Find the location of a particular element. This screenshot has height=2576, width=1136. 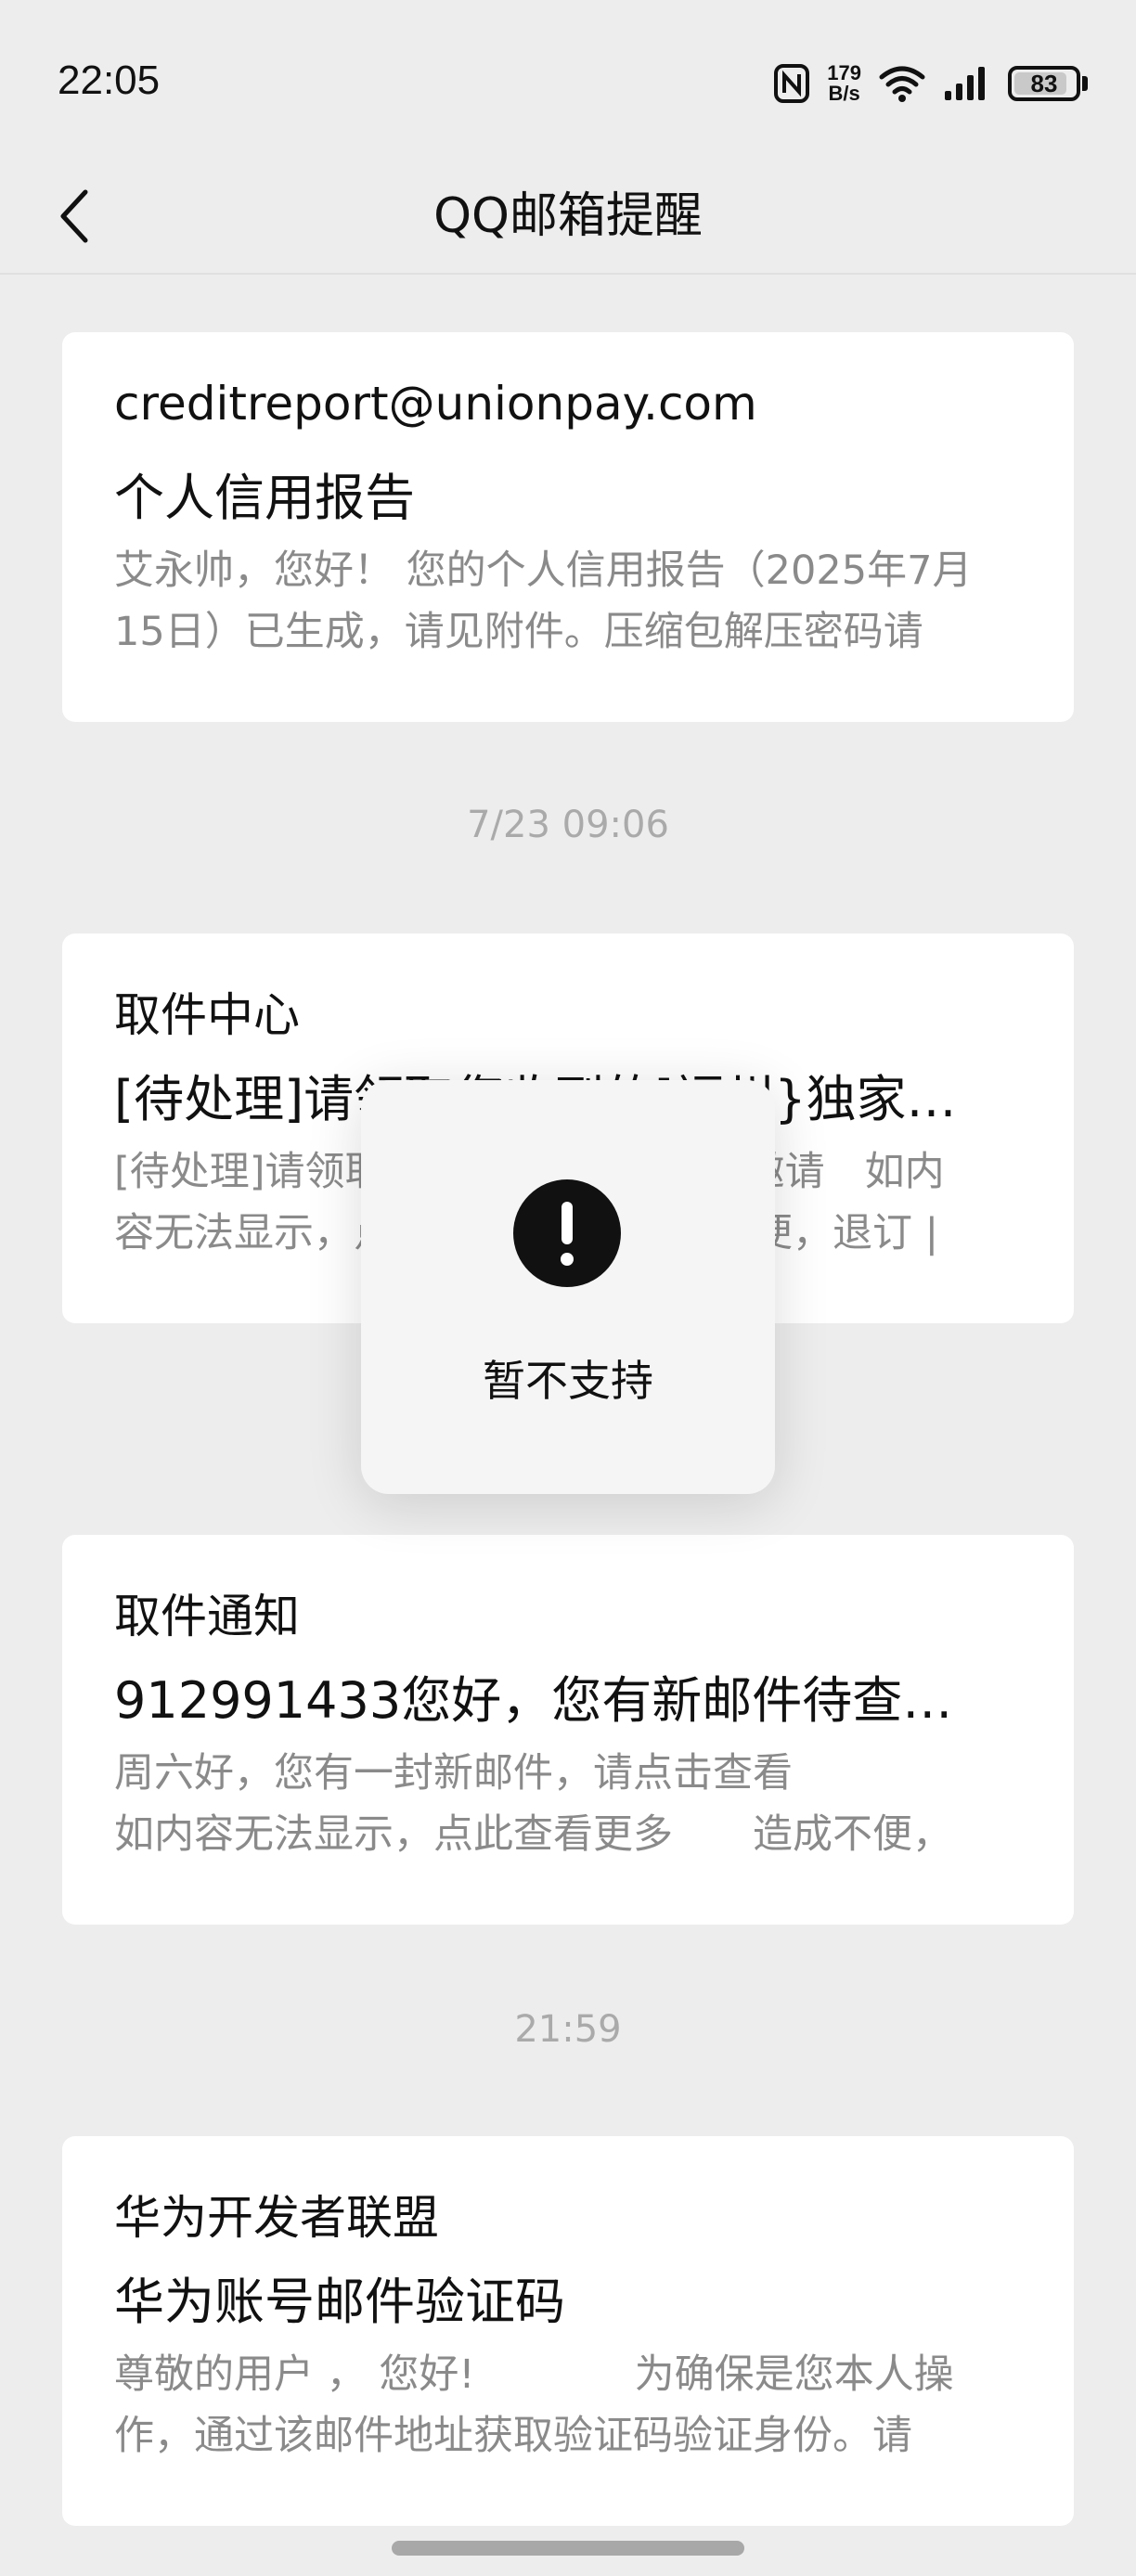

nfc-icon is located at coordinates (792, 84).